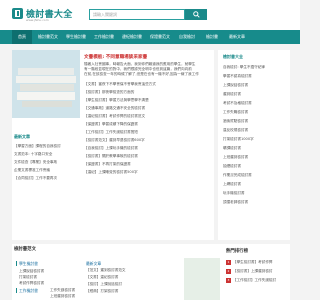 The image size is (320, 300). I want to click on rank-item: 1 【學生檢討書】考試作弊, so click(257, 262).